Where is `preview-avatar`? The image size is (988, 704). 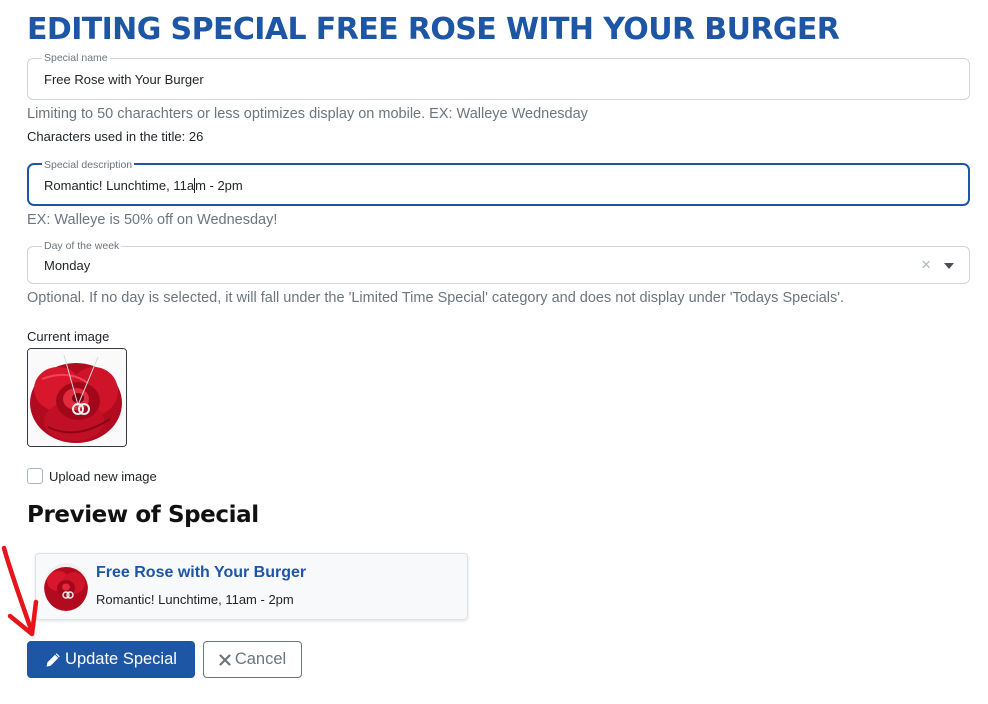
preview-avatar is located at coordinates (66, 587).